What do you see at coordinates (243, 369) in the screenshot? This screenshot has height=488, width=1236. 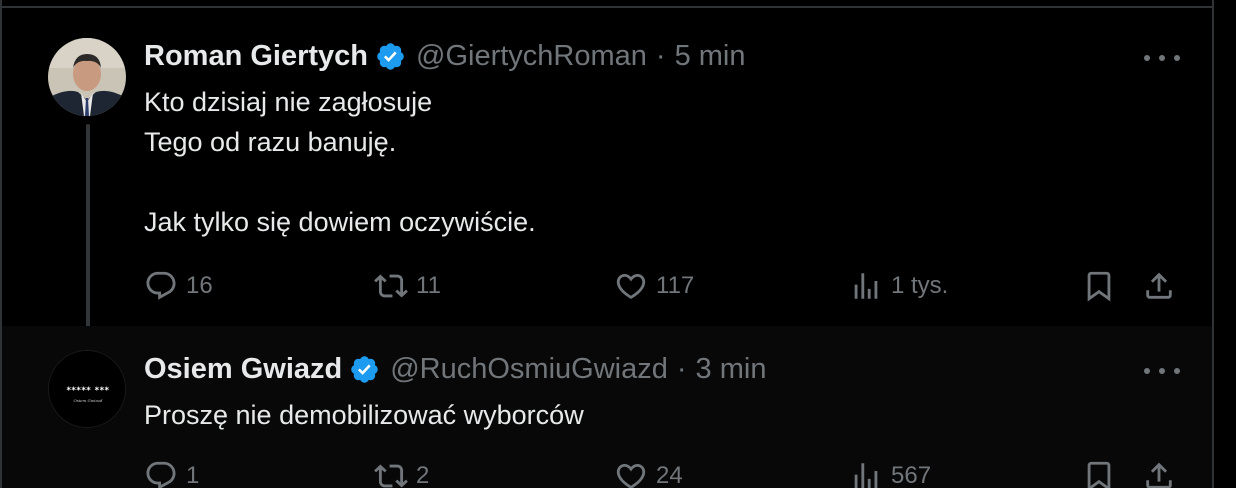 I see `author-name: Osiem Gwiazd` at bounding box center [243, 369].